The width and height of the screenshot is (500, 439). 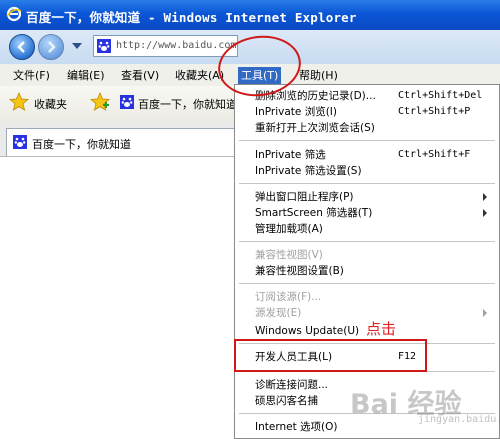 What do you see at coordinates (286, 401) in the screenshot?
I see `menu-item-label: 硕思闪客名捕` at bounding box center [286, 401].